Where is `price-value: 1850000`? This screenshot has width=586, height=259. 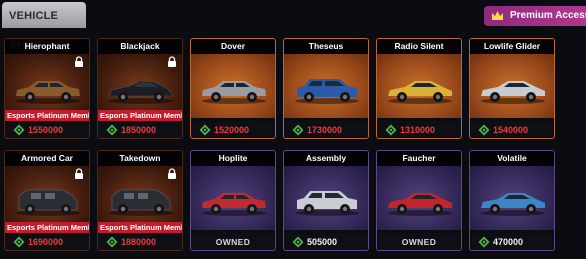 price-value: 1850000 is located at coordinates (139, 130).